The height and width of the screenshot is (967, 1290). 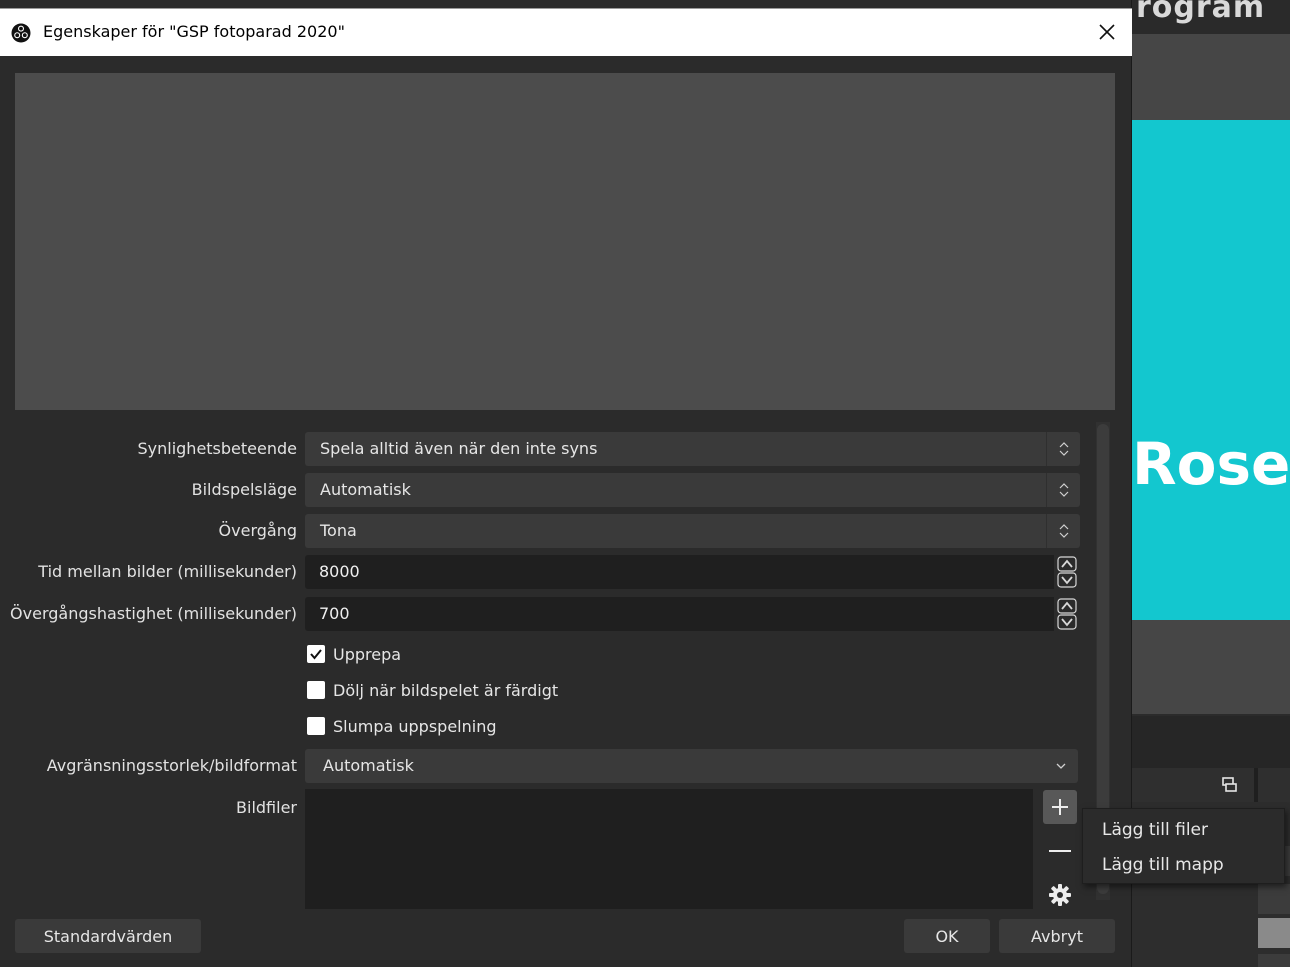 I want to click on transition-value: Tona, so click(x=338, y=530).